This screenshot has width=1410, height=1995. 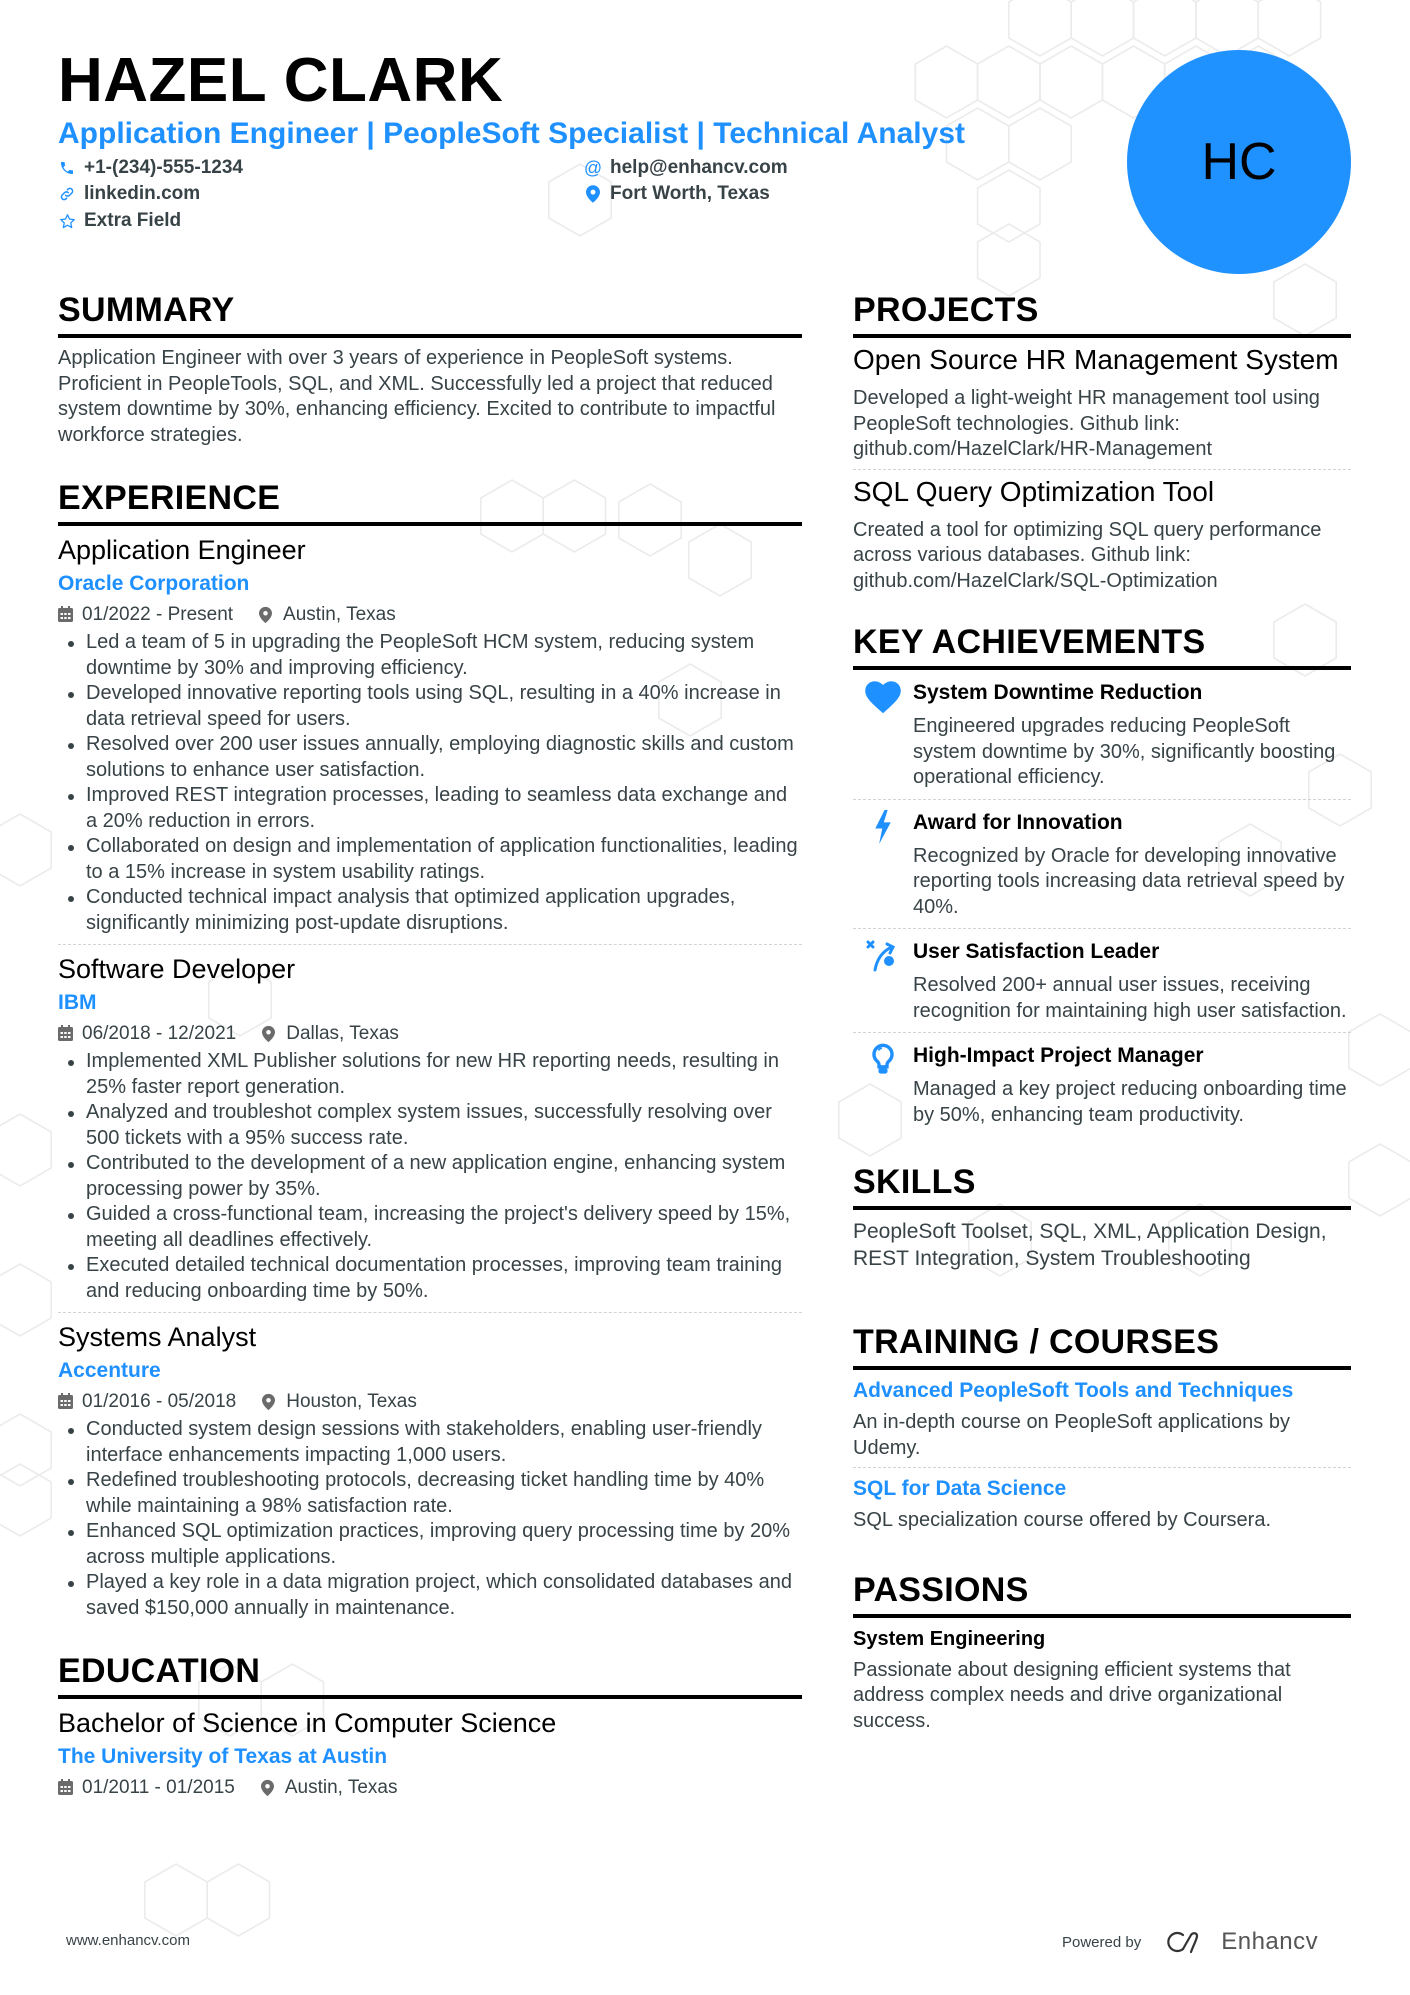 What do you see at coordinates (430, 314) in the screenshot?
I see `summary-heading: SUMMARY` at bounding box center [430, 314].